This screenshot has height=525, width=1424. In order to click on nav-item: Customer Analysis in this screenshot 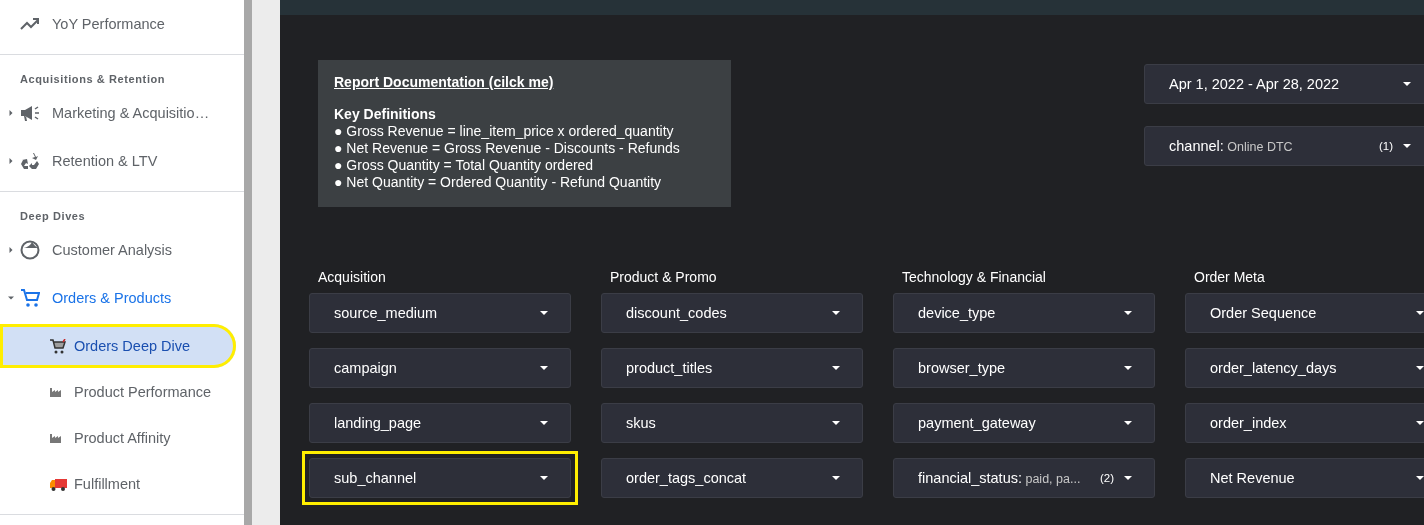, I will do `click(122, 250)`.